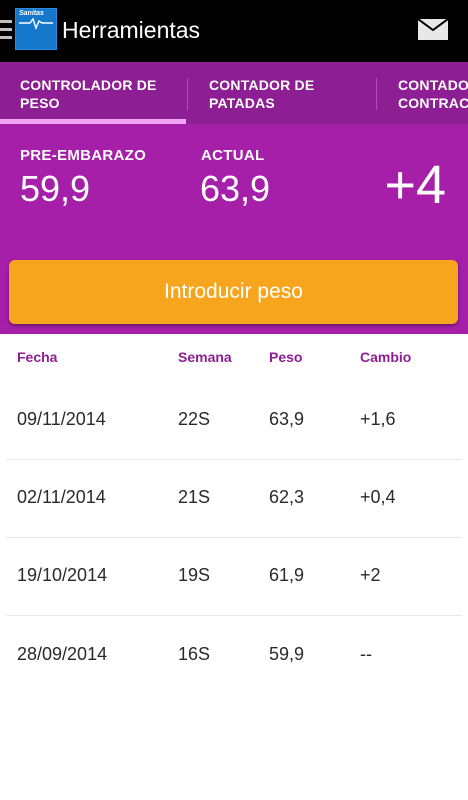  Describe the element at coordinates (234, 31) in the screenshot. I see `app-bar: Sanitas Herramientas` at that location.